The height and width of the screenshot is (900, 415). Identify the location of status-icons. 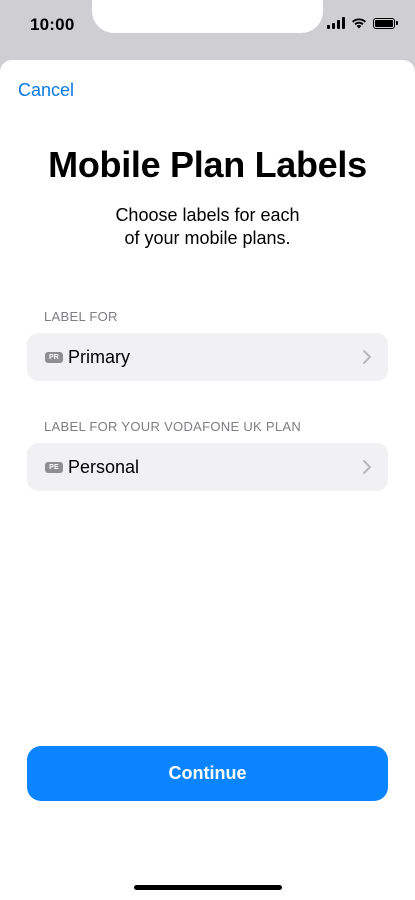
(362, 23).